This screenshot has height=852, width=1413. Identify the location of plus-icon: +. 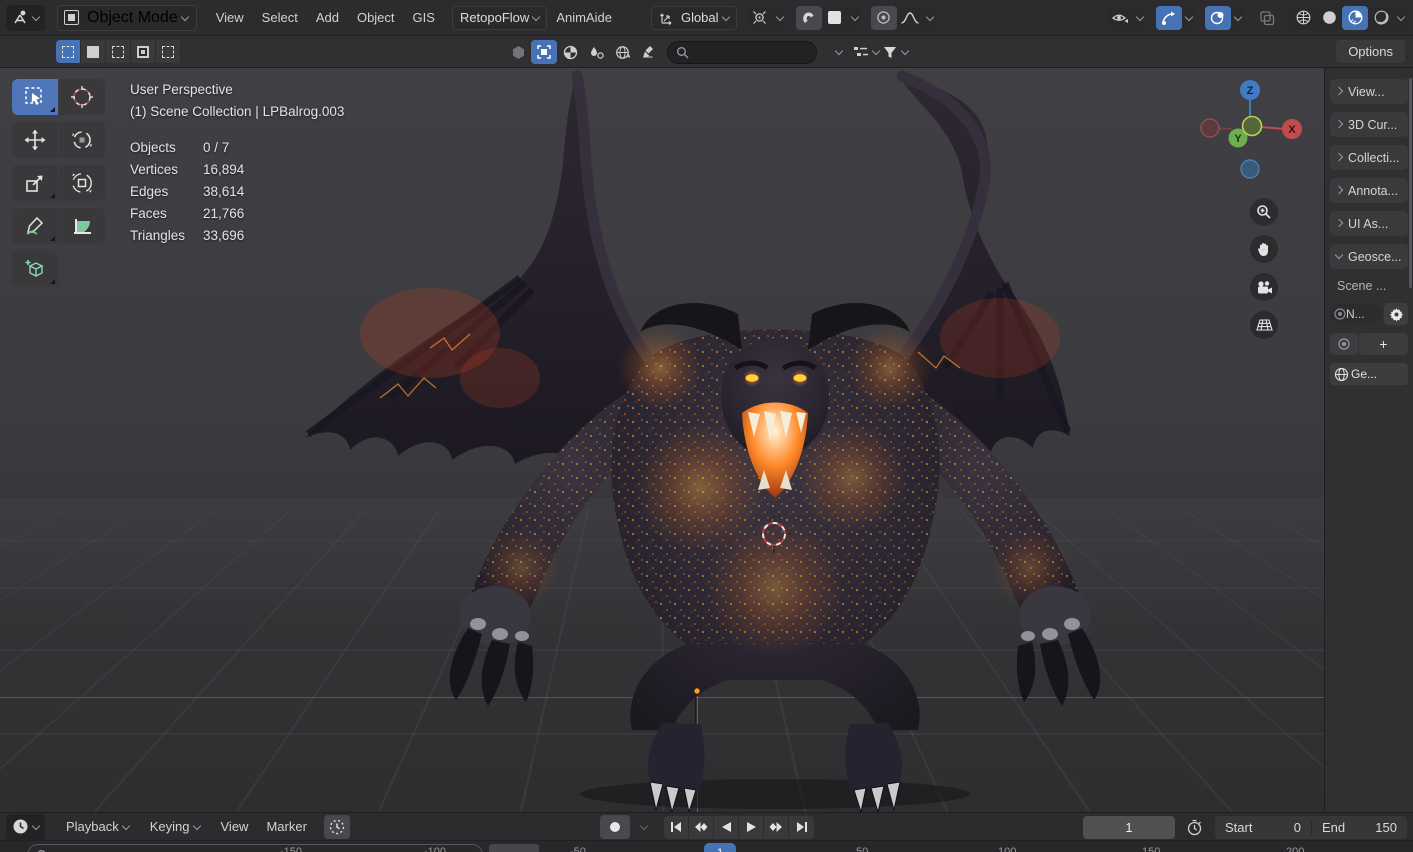
(1383, 344).